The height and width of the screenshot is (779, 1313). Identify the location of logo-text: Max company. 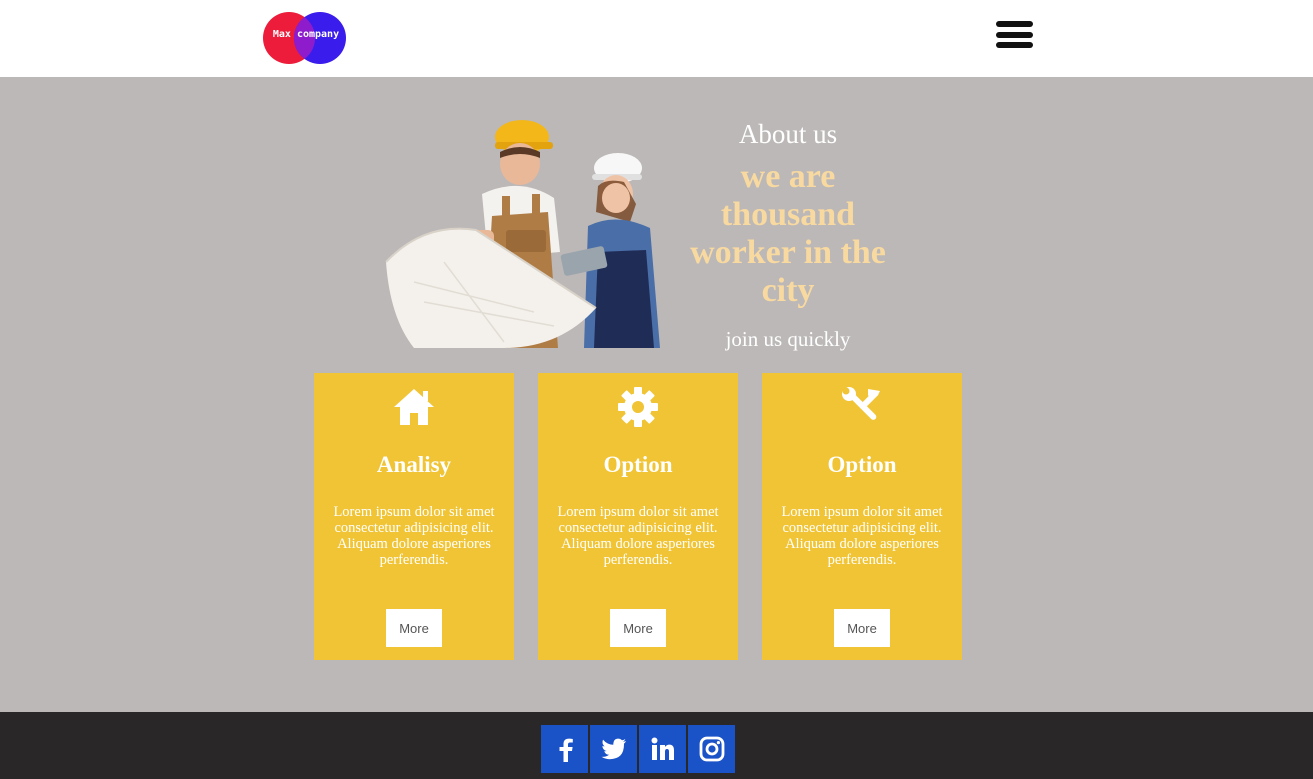
(306, 34).